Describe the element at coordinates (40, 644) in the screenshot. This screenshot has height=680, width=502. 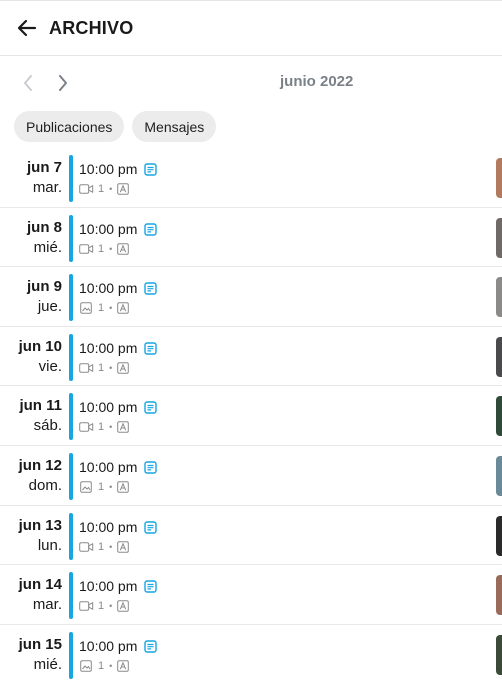
I see `date-day: jun 15` at that location.